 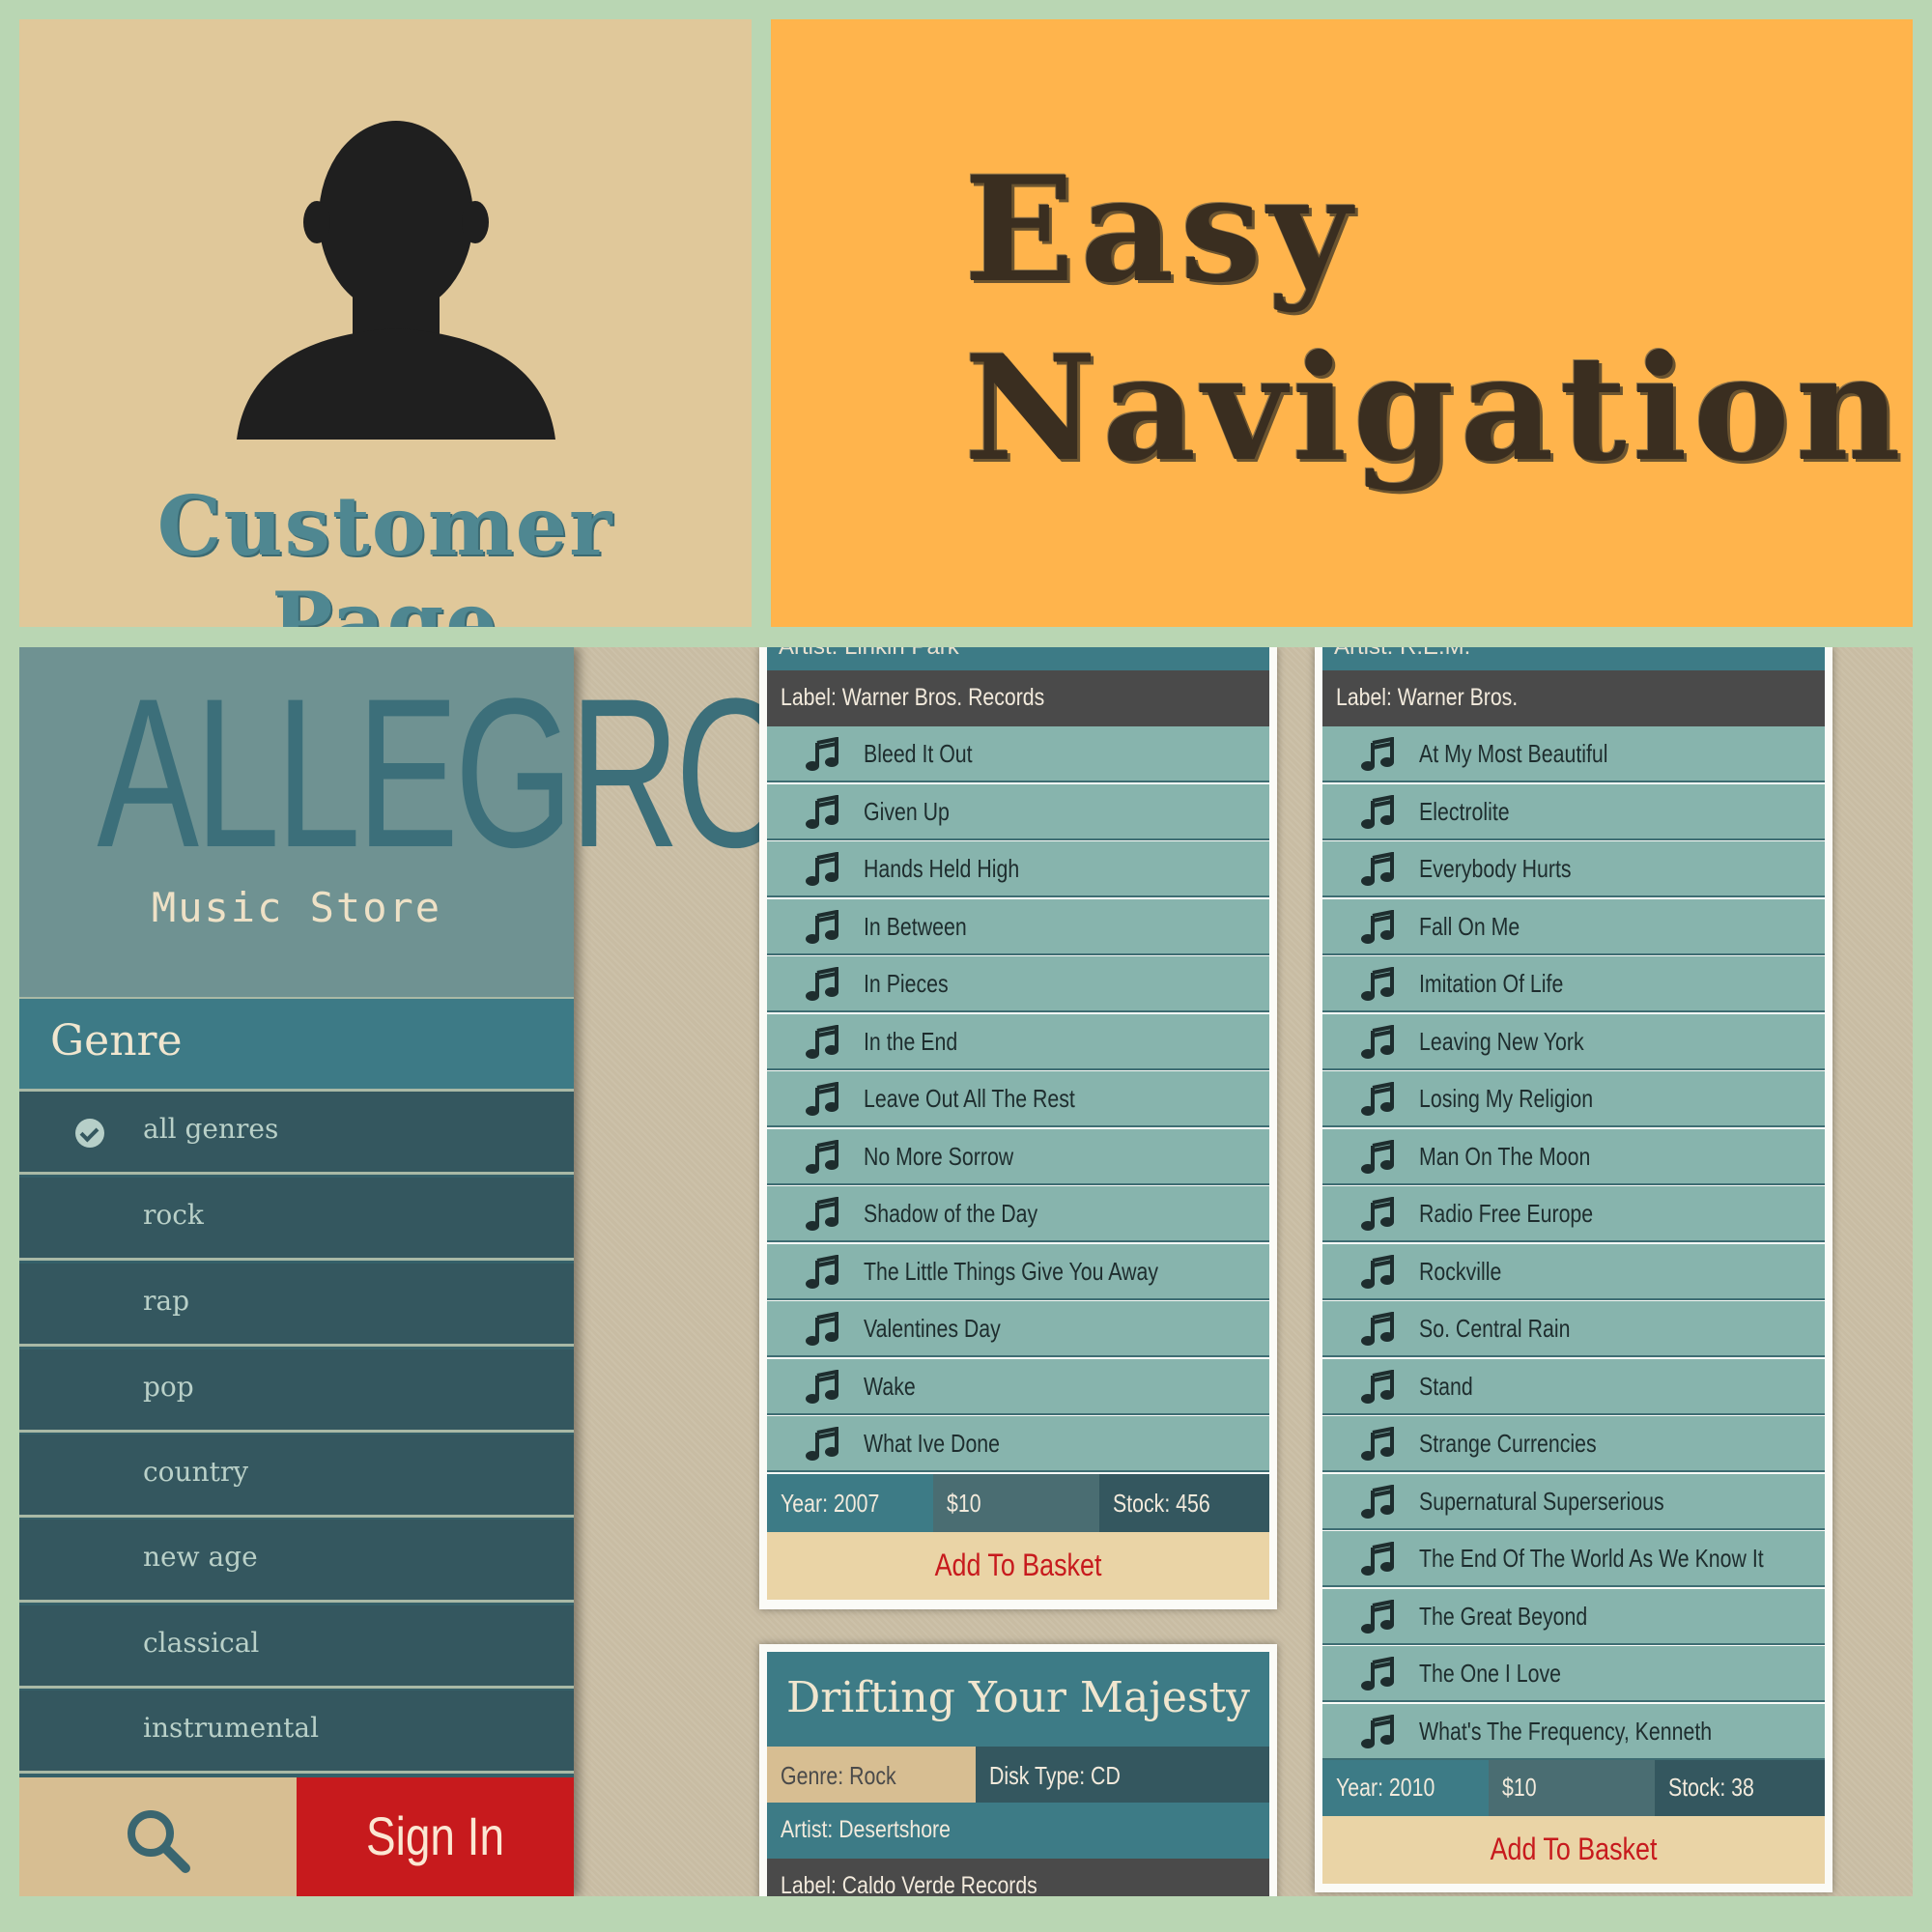 What do you see at coordinates (1711, 1787) in the screenshot?
I see `stock-text: Stock: 38` at bounding box center [1711, 1787].